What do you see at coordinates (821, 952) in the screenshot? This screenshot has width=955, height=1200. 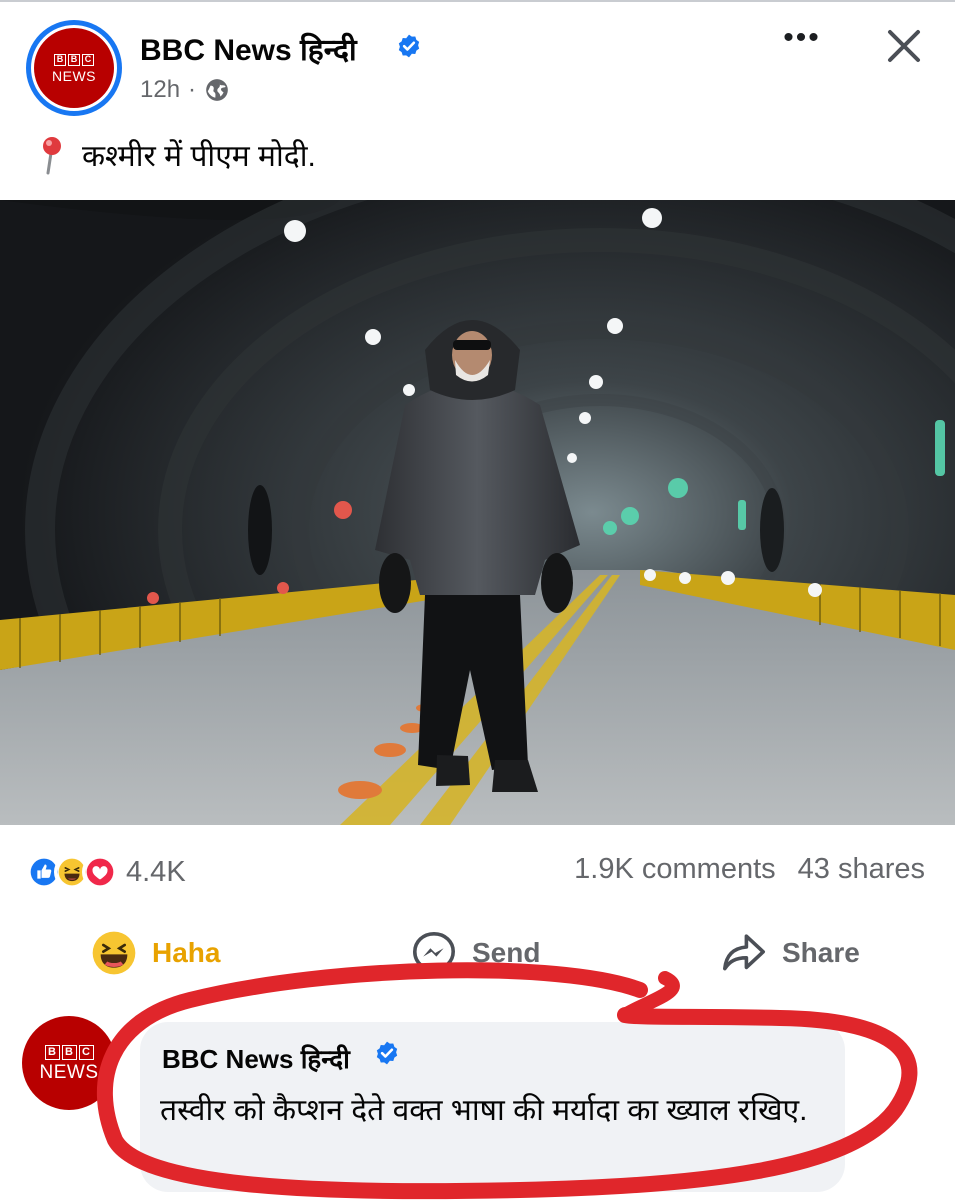 I see `share-label: Share` at bounding box center [821, 952].